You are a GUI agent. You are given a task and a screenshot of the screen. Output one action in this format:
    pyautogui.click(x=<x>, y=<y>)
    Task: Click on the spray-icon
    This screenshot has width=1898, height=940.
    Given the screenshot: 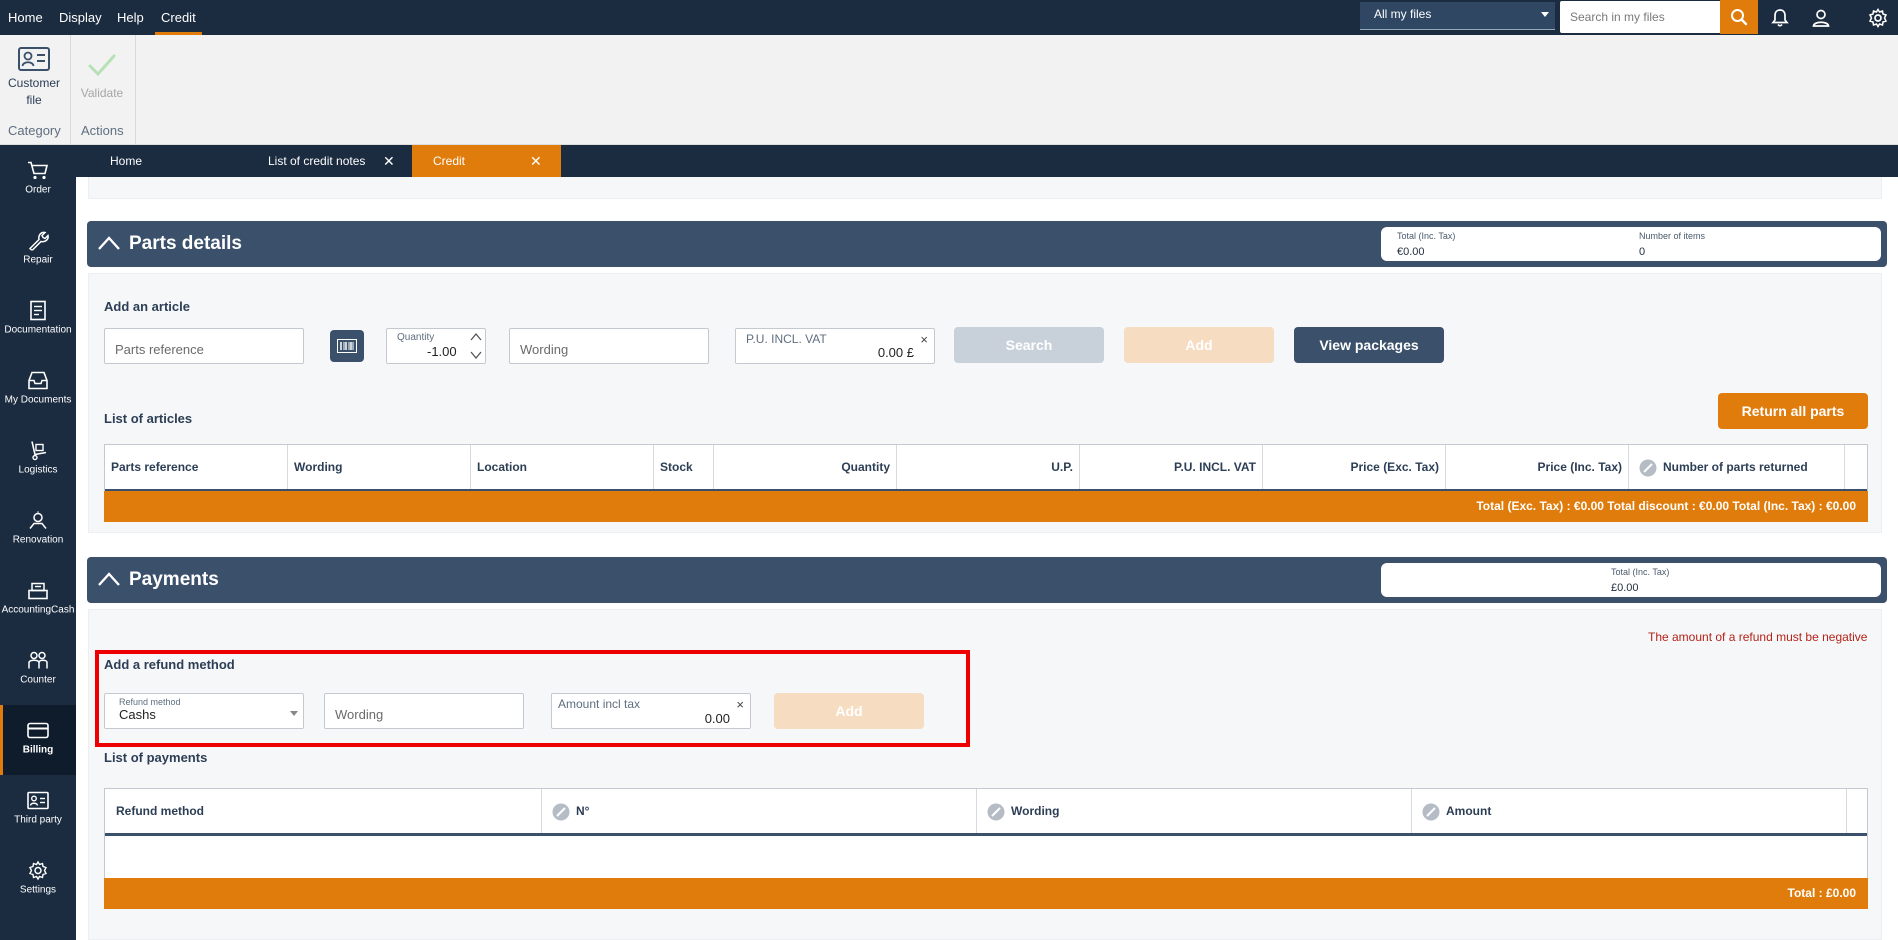 What is the action you would take?
    pyautogui.click(x=38, y=520)
    